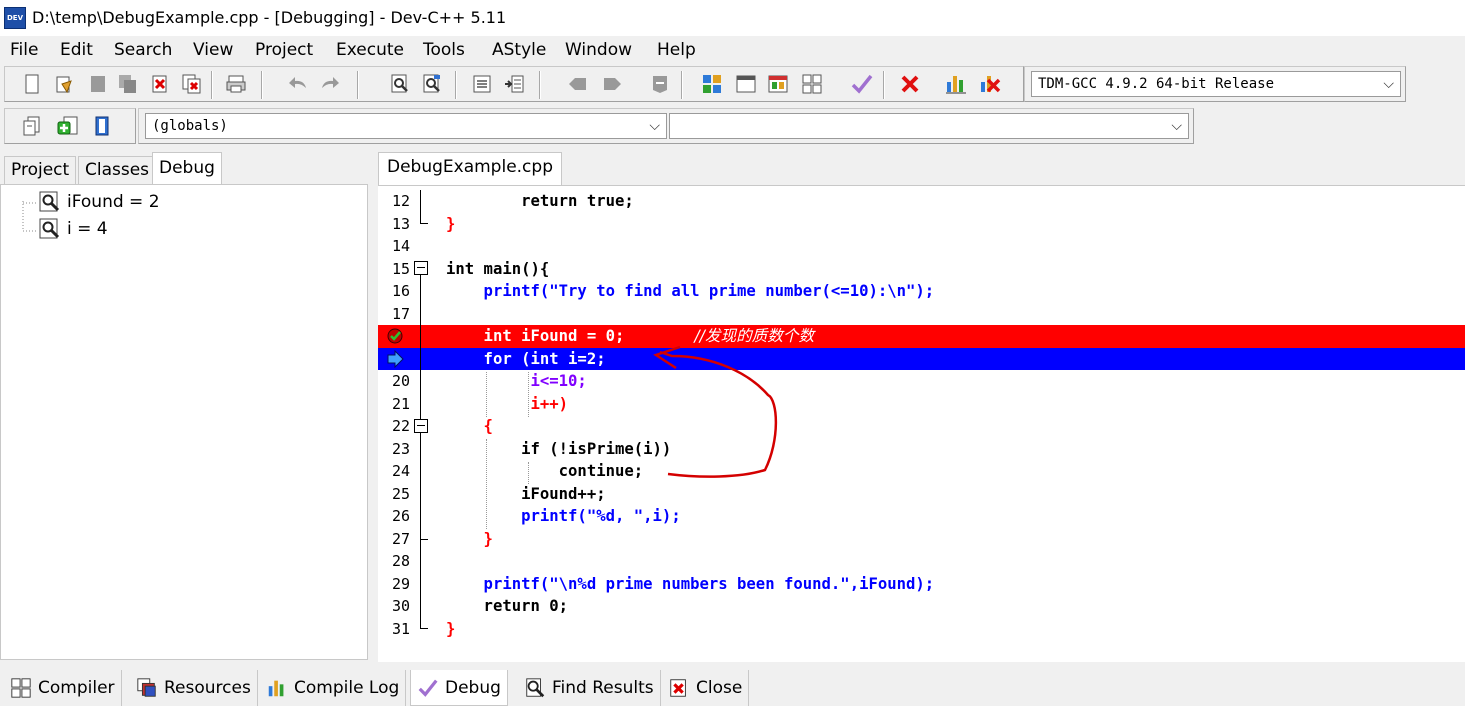 This screenshot has height=706, width=1465. I want to click on find-button, so click(400, 84).